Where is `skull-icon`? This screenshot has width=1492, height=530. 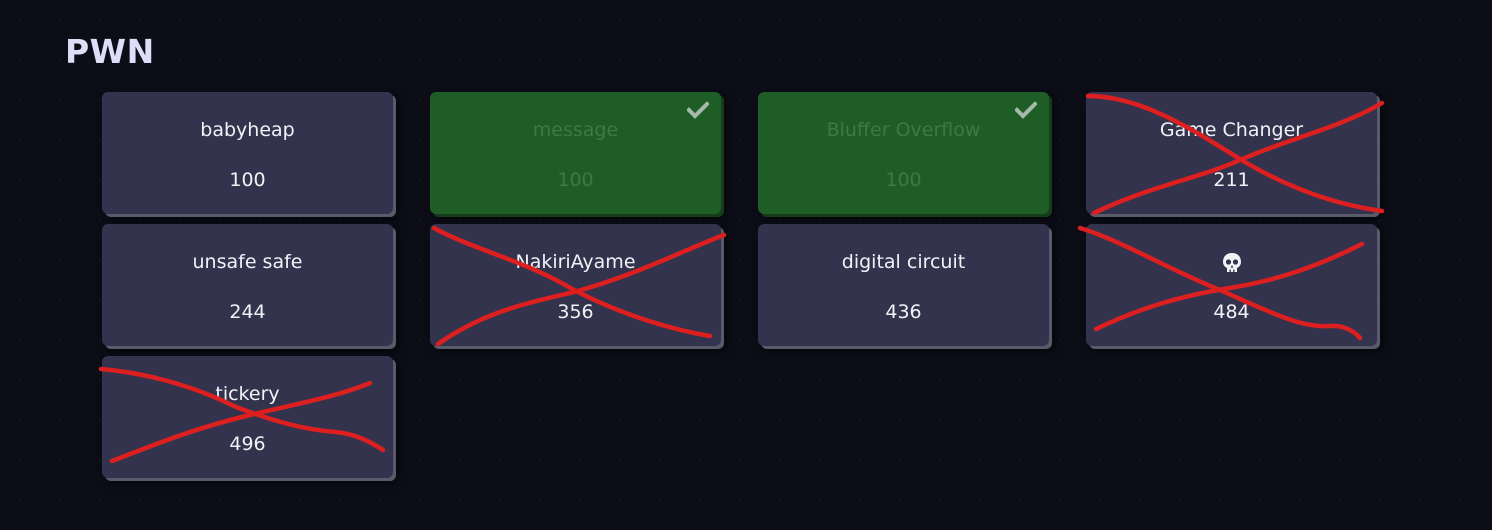 skull-icon is located at coordinates (1231, 262).